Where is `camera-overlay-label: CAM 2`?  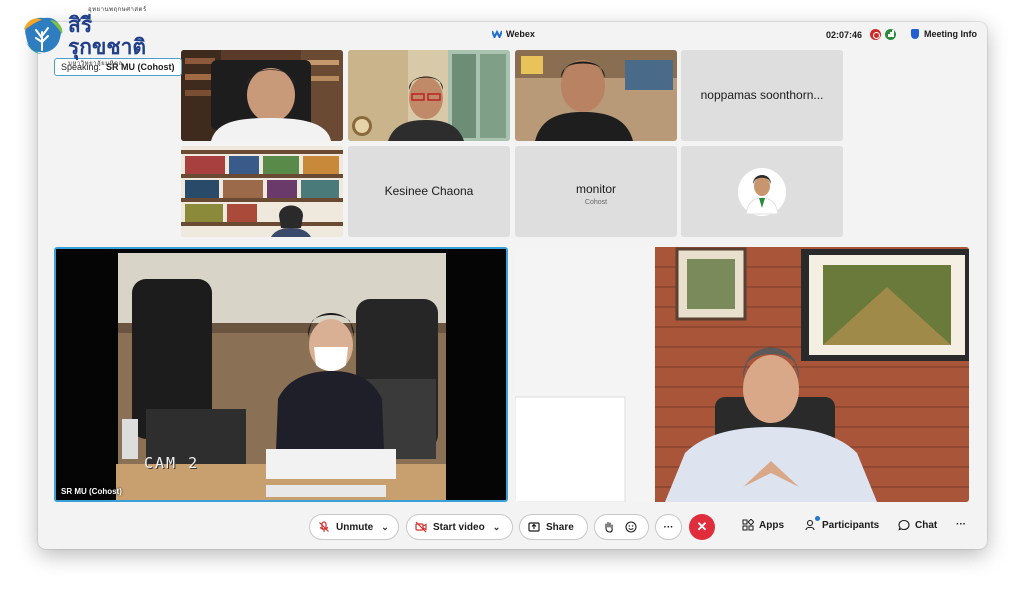
camera-overlay-label: CAM 2 is located at coordinates (172, 463).